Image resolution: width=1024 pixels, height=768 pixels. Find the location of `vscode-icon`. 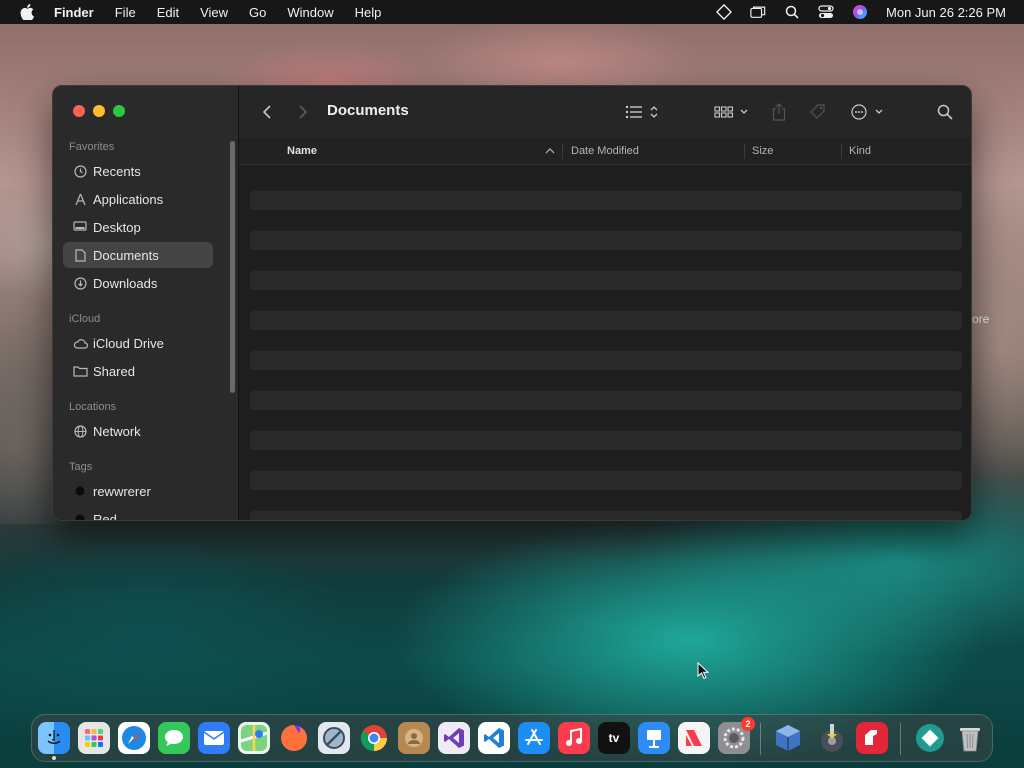

vscode-icon is located at coordinates (494, 738).